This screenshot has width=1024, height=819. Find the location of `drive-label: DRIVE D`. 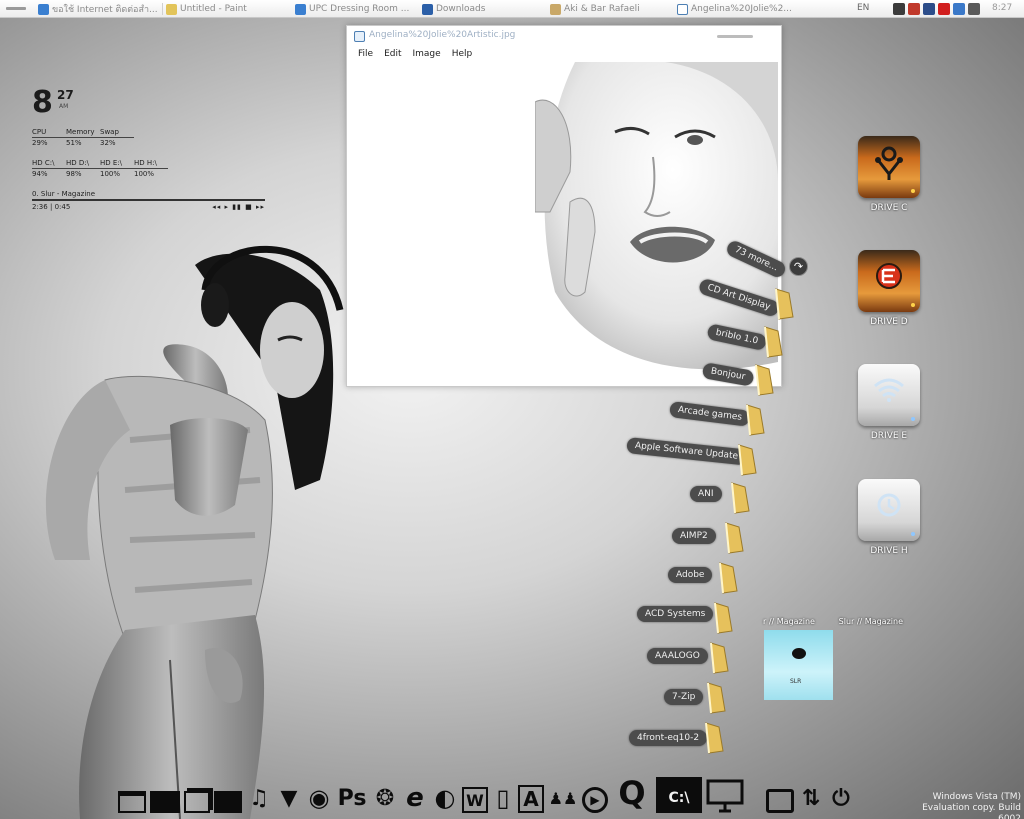

drive-label: DRIVE D is located at coordinates (889, 322).